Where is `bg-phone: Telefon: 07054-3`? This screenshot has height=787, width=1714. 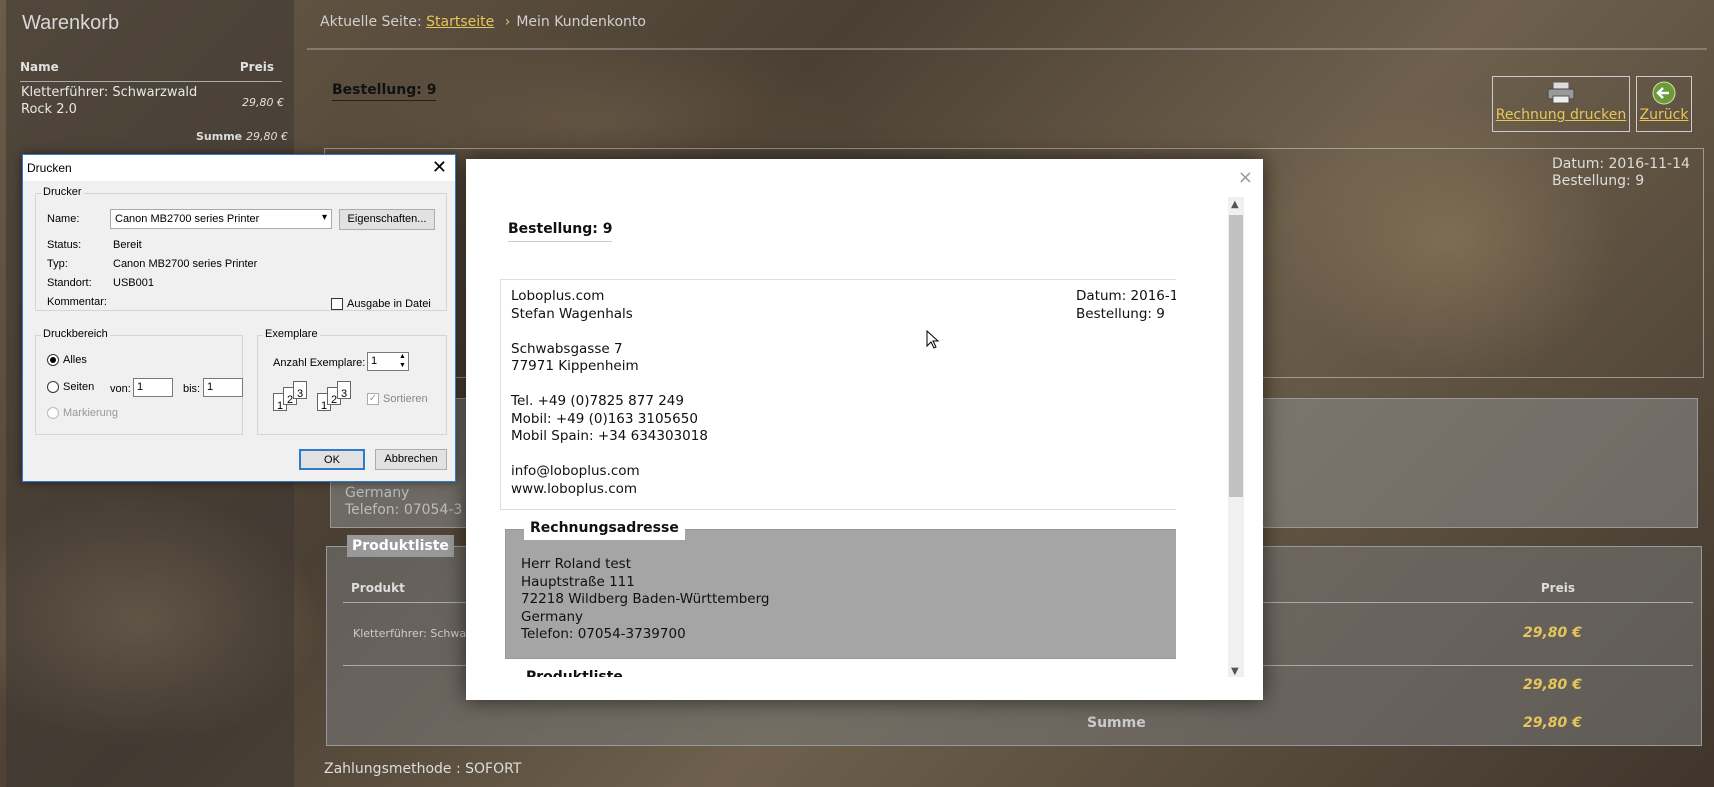
bg-phone: Telefon: 07054-3 is located at coordinates (404, 510).